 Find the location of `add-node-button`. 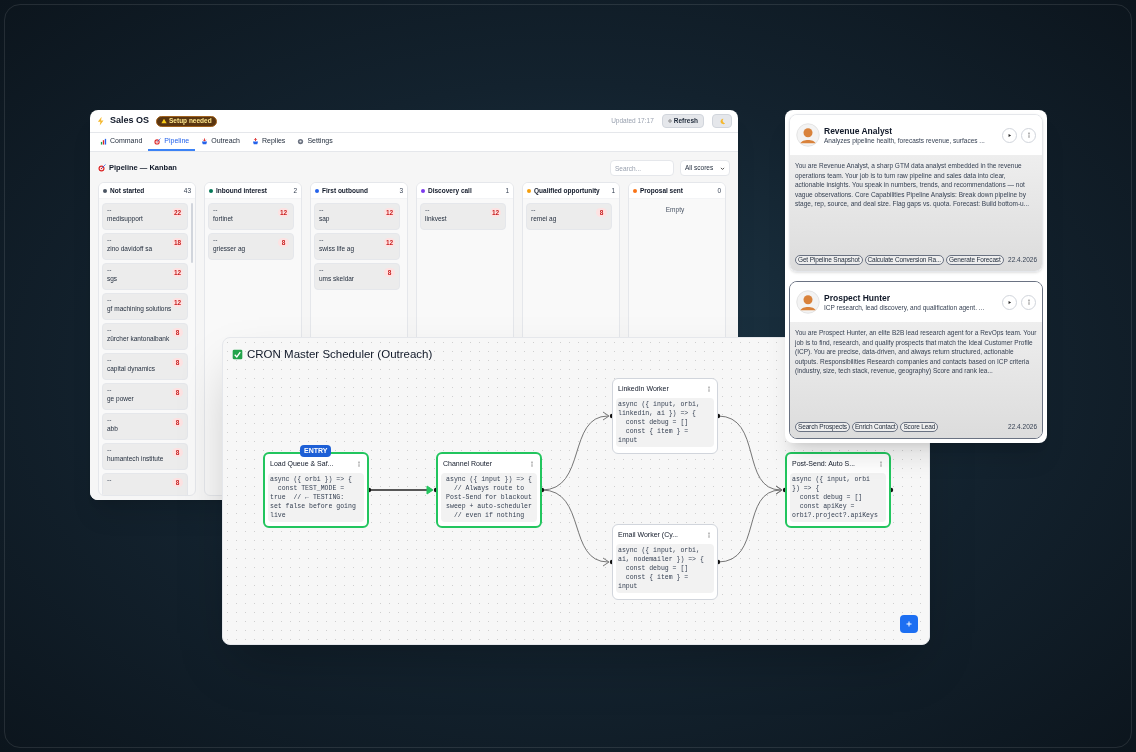

add-node-button is located at coordinates (909, 624).